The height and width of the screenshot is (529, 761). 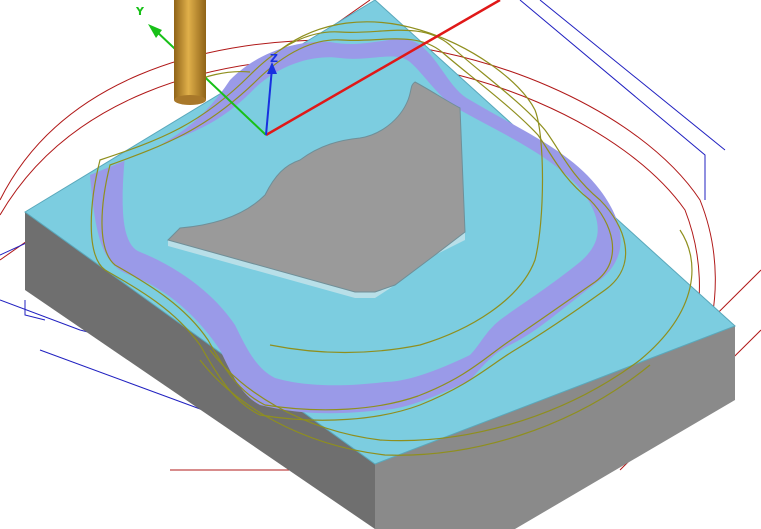 I want to click on tool-shank, so click(x=190, y=50).